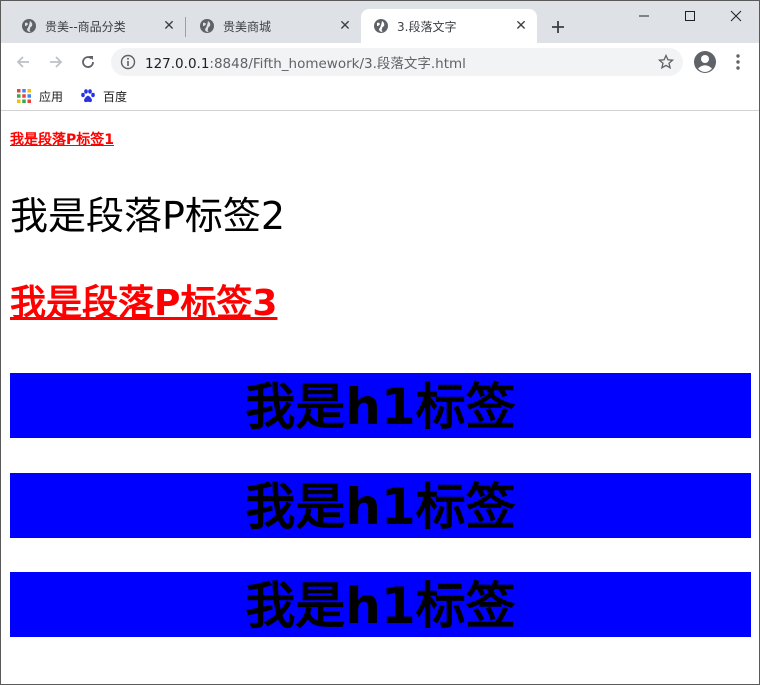 The height and width of the screenshot is (685, 760). Describe the element at coordinates (705, 62) in the screenshot. I see `profile-avatar-icon` at that location.